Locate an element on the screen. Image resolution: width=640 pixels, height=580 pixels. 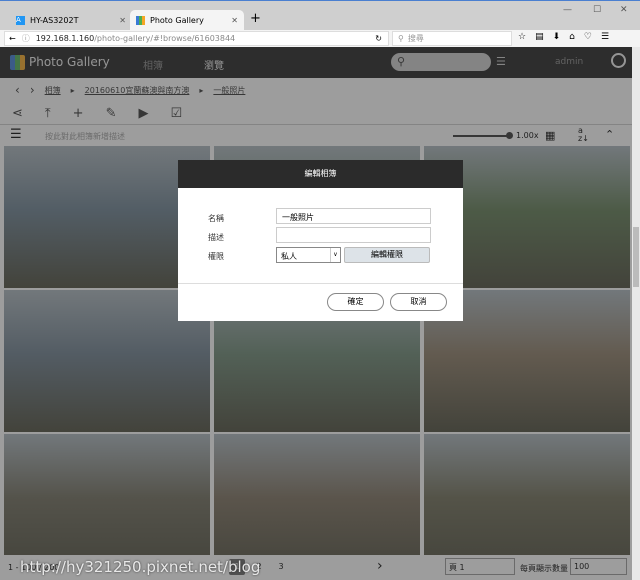
nas-icon: A is located at coordinates (20, 20).